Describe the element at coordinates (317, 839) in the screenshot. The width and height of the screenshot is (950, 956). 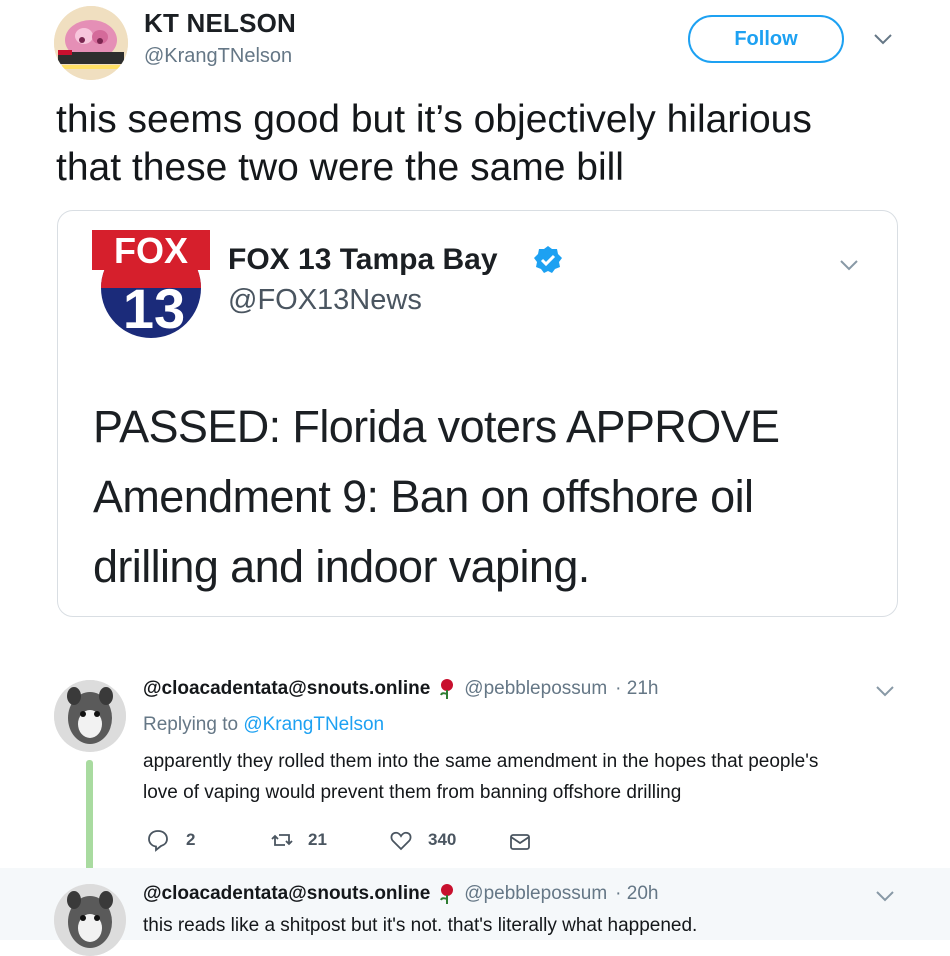
I see `retweet-count: 21` at that location.